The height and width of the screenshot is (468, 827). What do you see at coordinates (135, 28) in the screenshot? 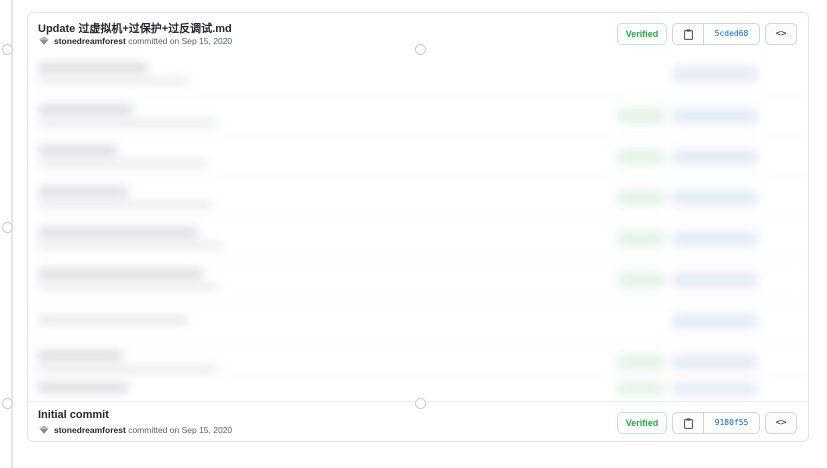
I see `commit-message: Update 过虚拟机+过保护+过反调试.md` at bounding box center [135, 28].